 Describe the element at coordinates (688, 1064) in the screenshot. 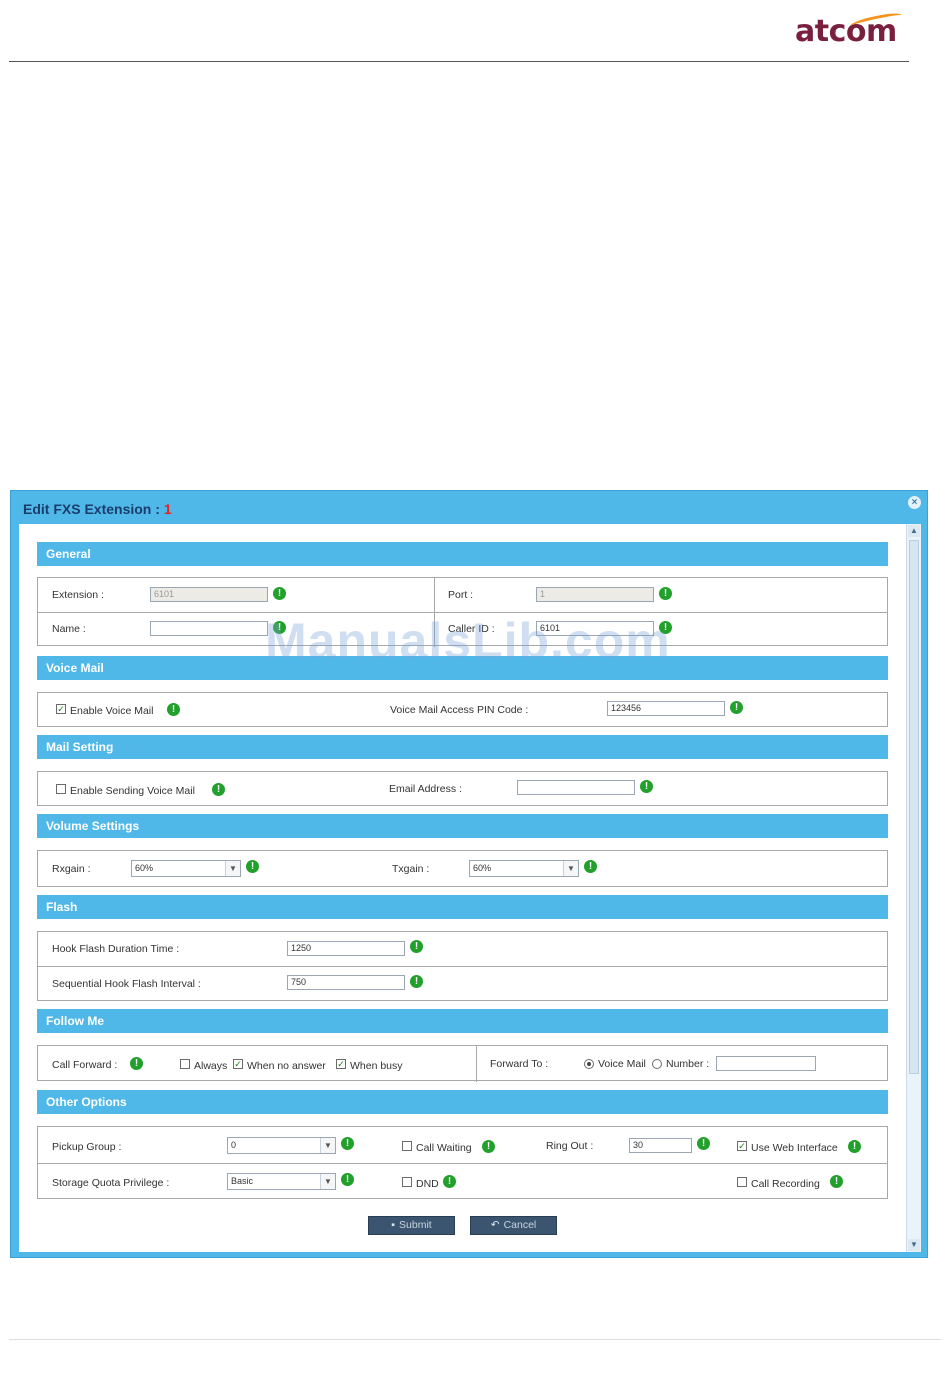

I see `forward-number-label: Number :` at that location.